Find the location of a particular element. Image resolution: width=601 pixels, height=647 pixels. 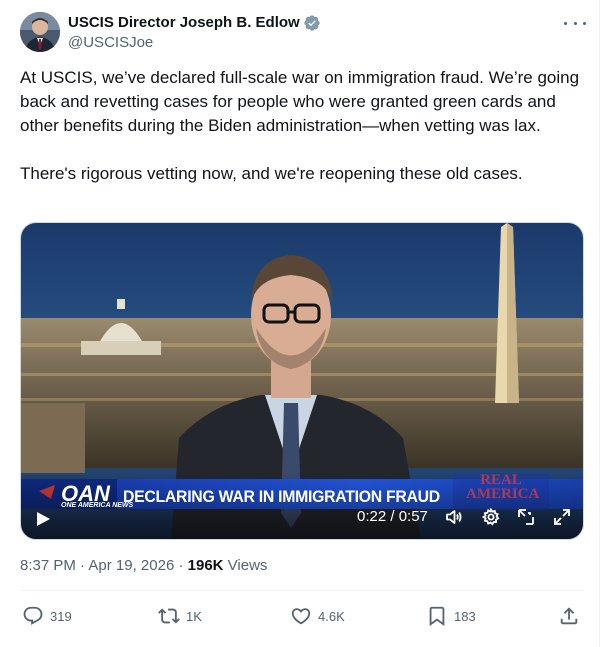

volume-icon is located at coordinates (454, 517).